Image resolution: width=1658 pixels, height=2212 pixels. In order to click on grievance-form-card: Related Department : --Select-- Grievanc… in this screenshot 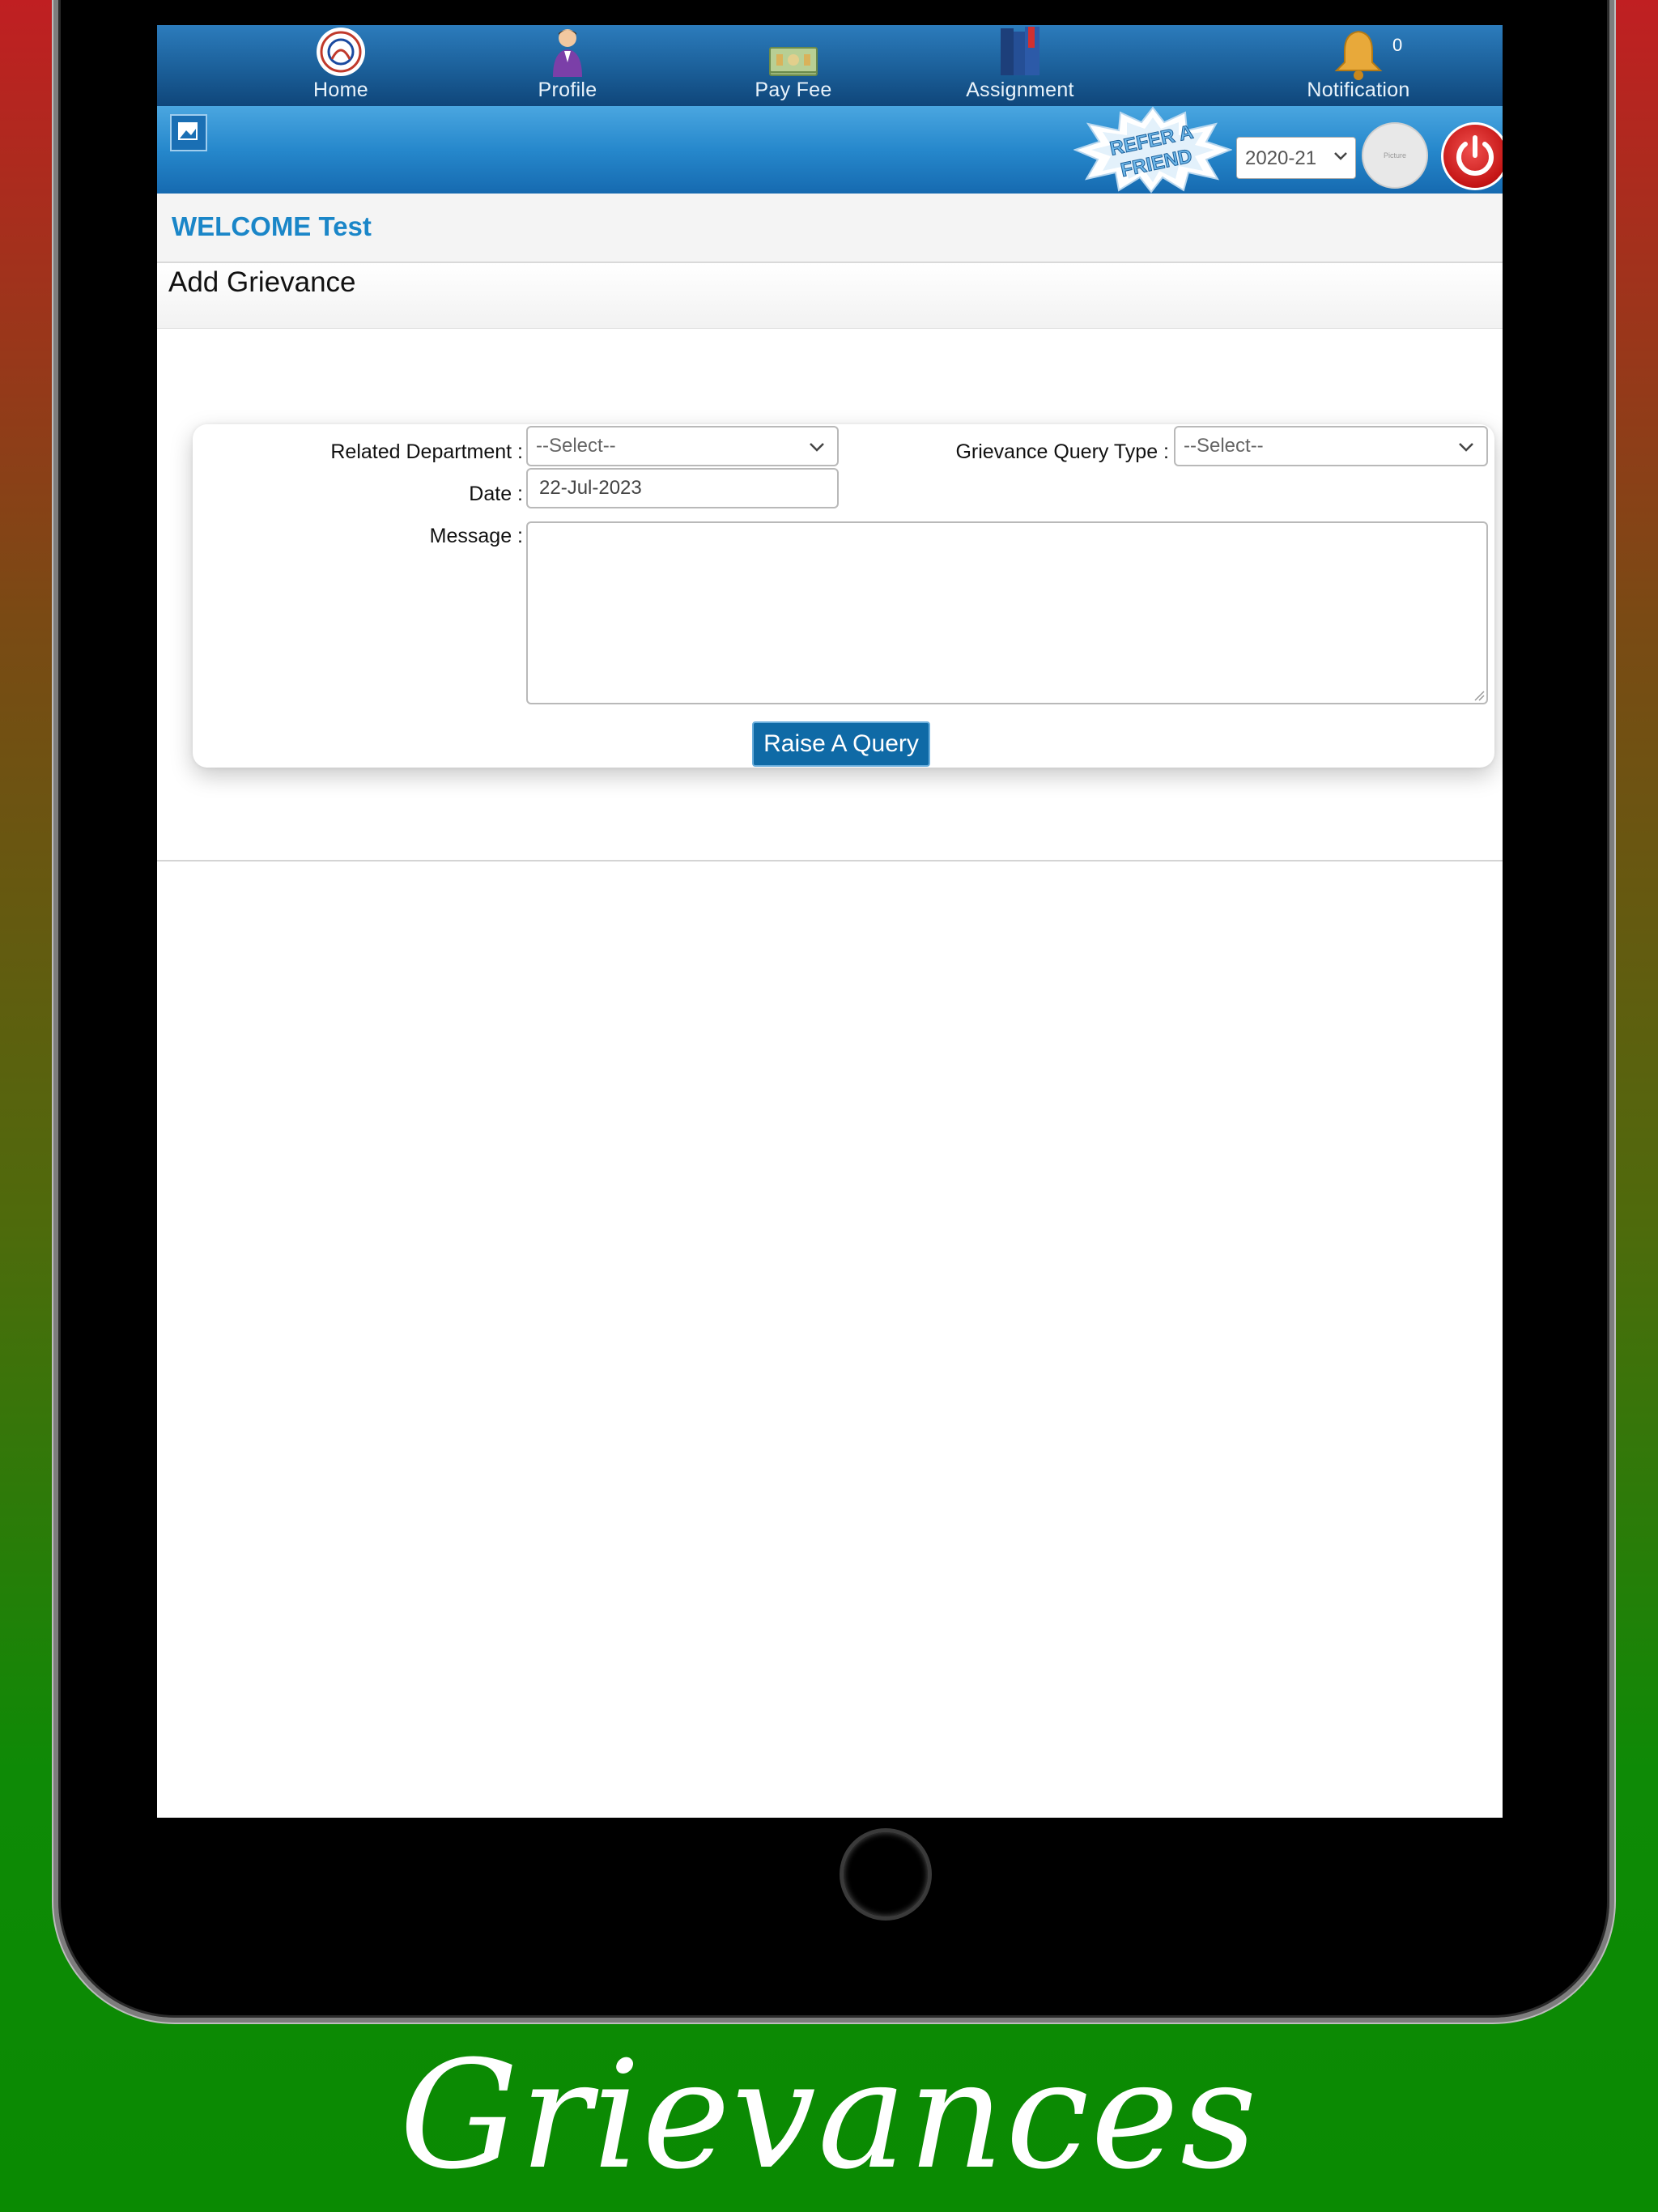, I will do `click(843, 596)`.